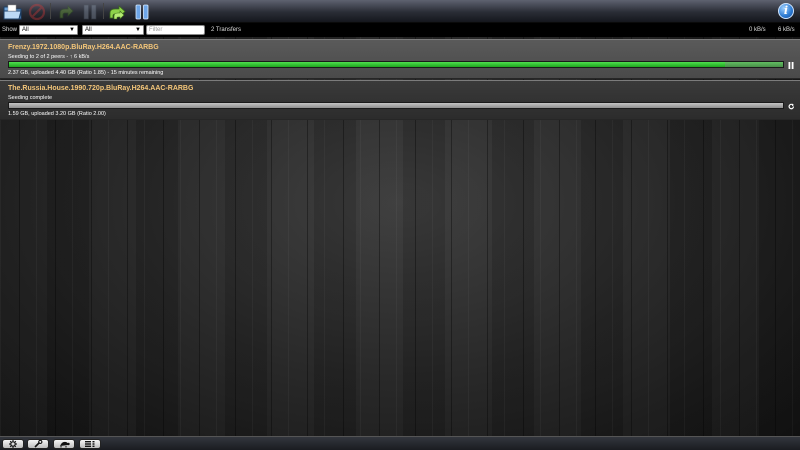 Image resolution: width=800 pixels, height=450 pixels. I want to click on filter-search-input: Filter, so click(175, 30).